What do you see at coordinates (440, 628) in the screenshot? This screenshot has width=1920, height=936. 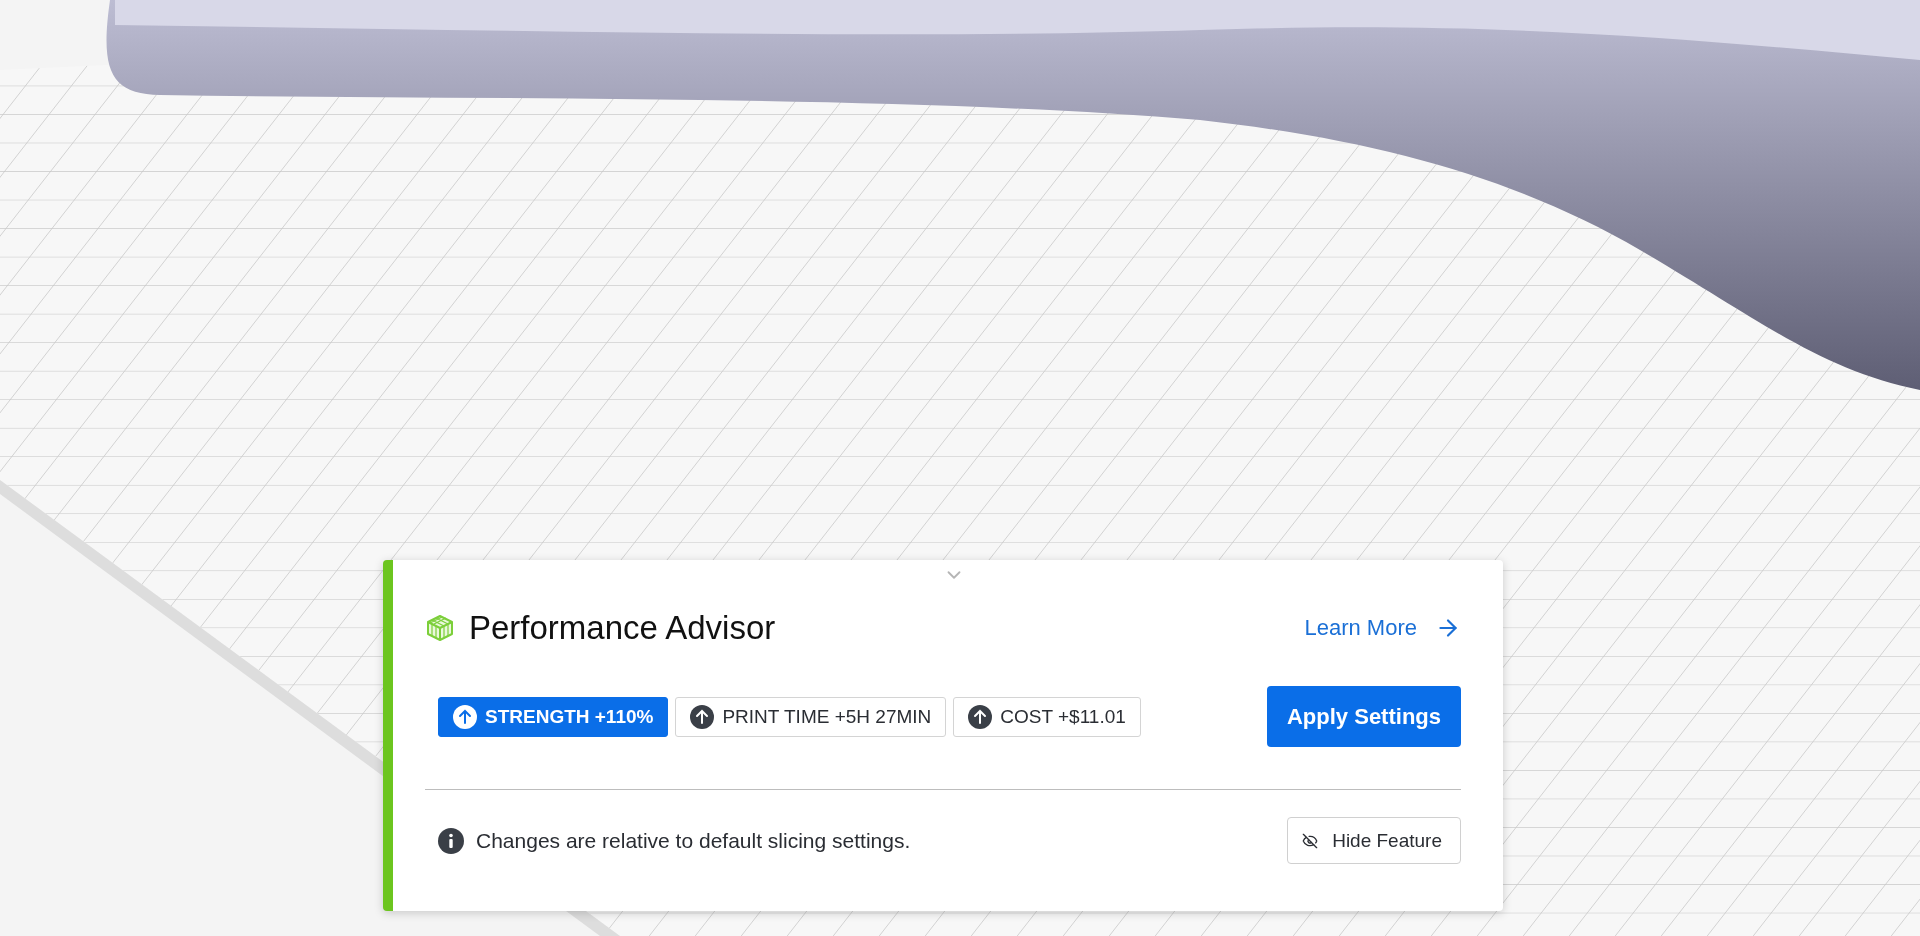 I see `grid-cube-icon` at bounding box center [440, 628].